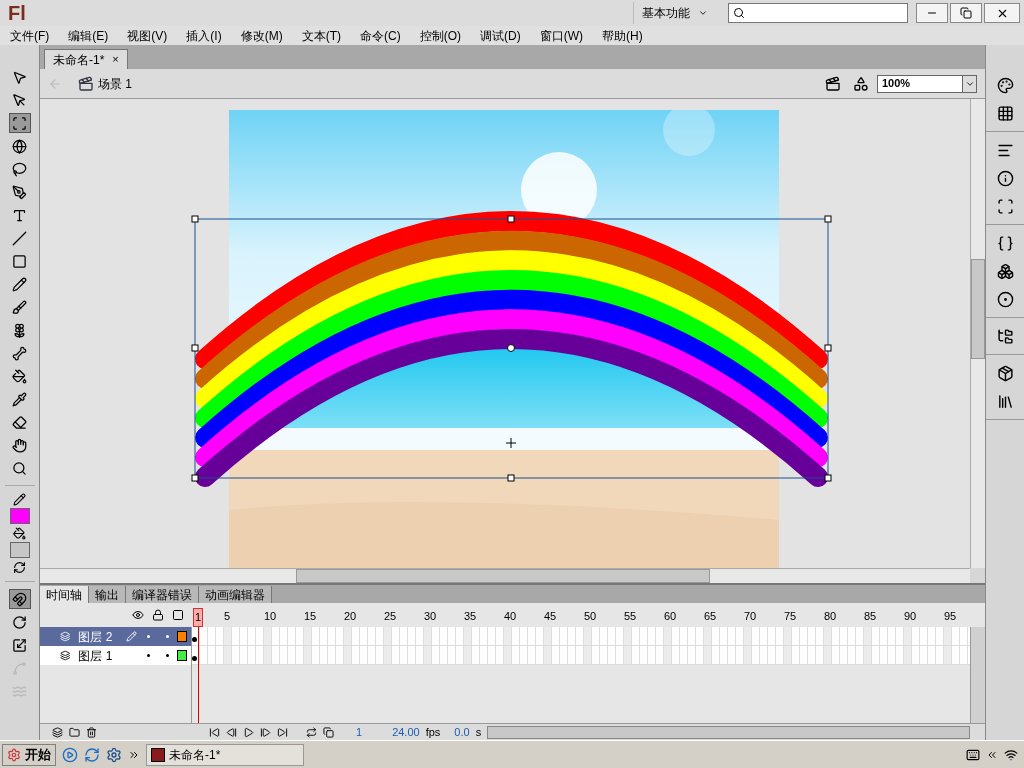 The image size is (1024, 768). What do you see at coordinates (19, 146) in the screenshot?
I see `globe-icon` at bounding box center [19, 146].